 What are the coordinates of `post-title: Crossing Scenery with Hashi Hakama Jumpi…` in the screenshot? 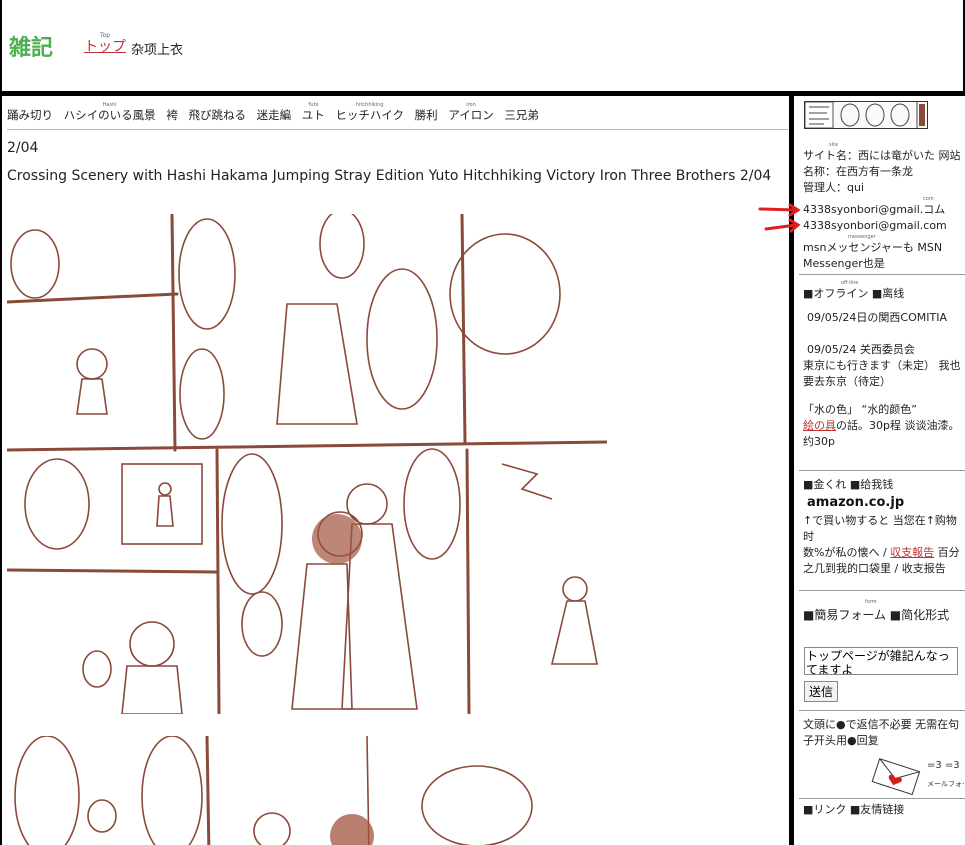 It's located at (389, 176).